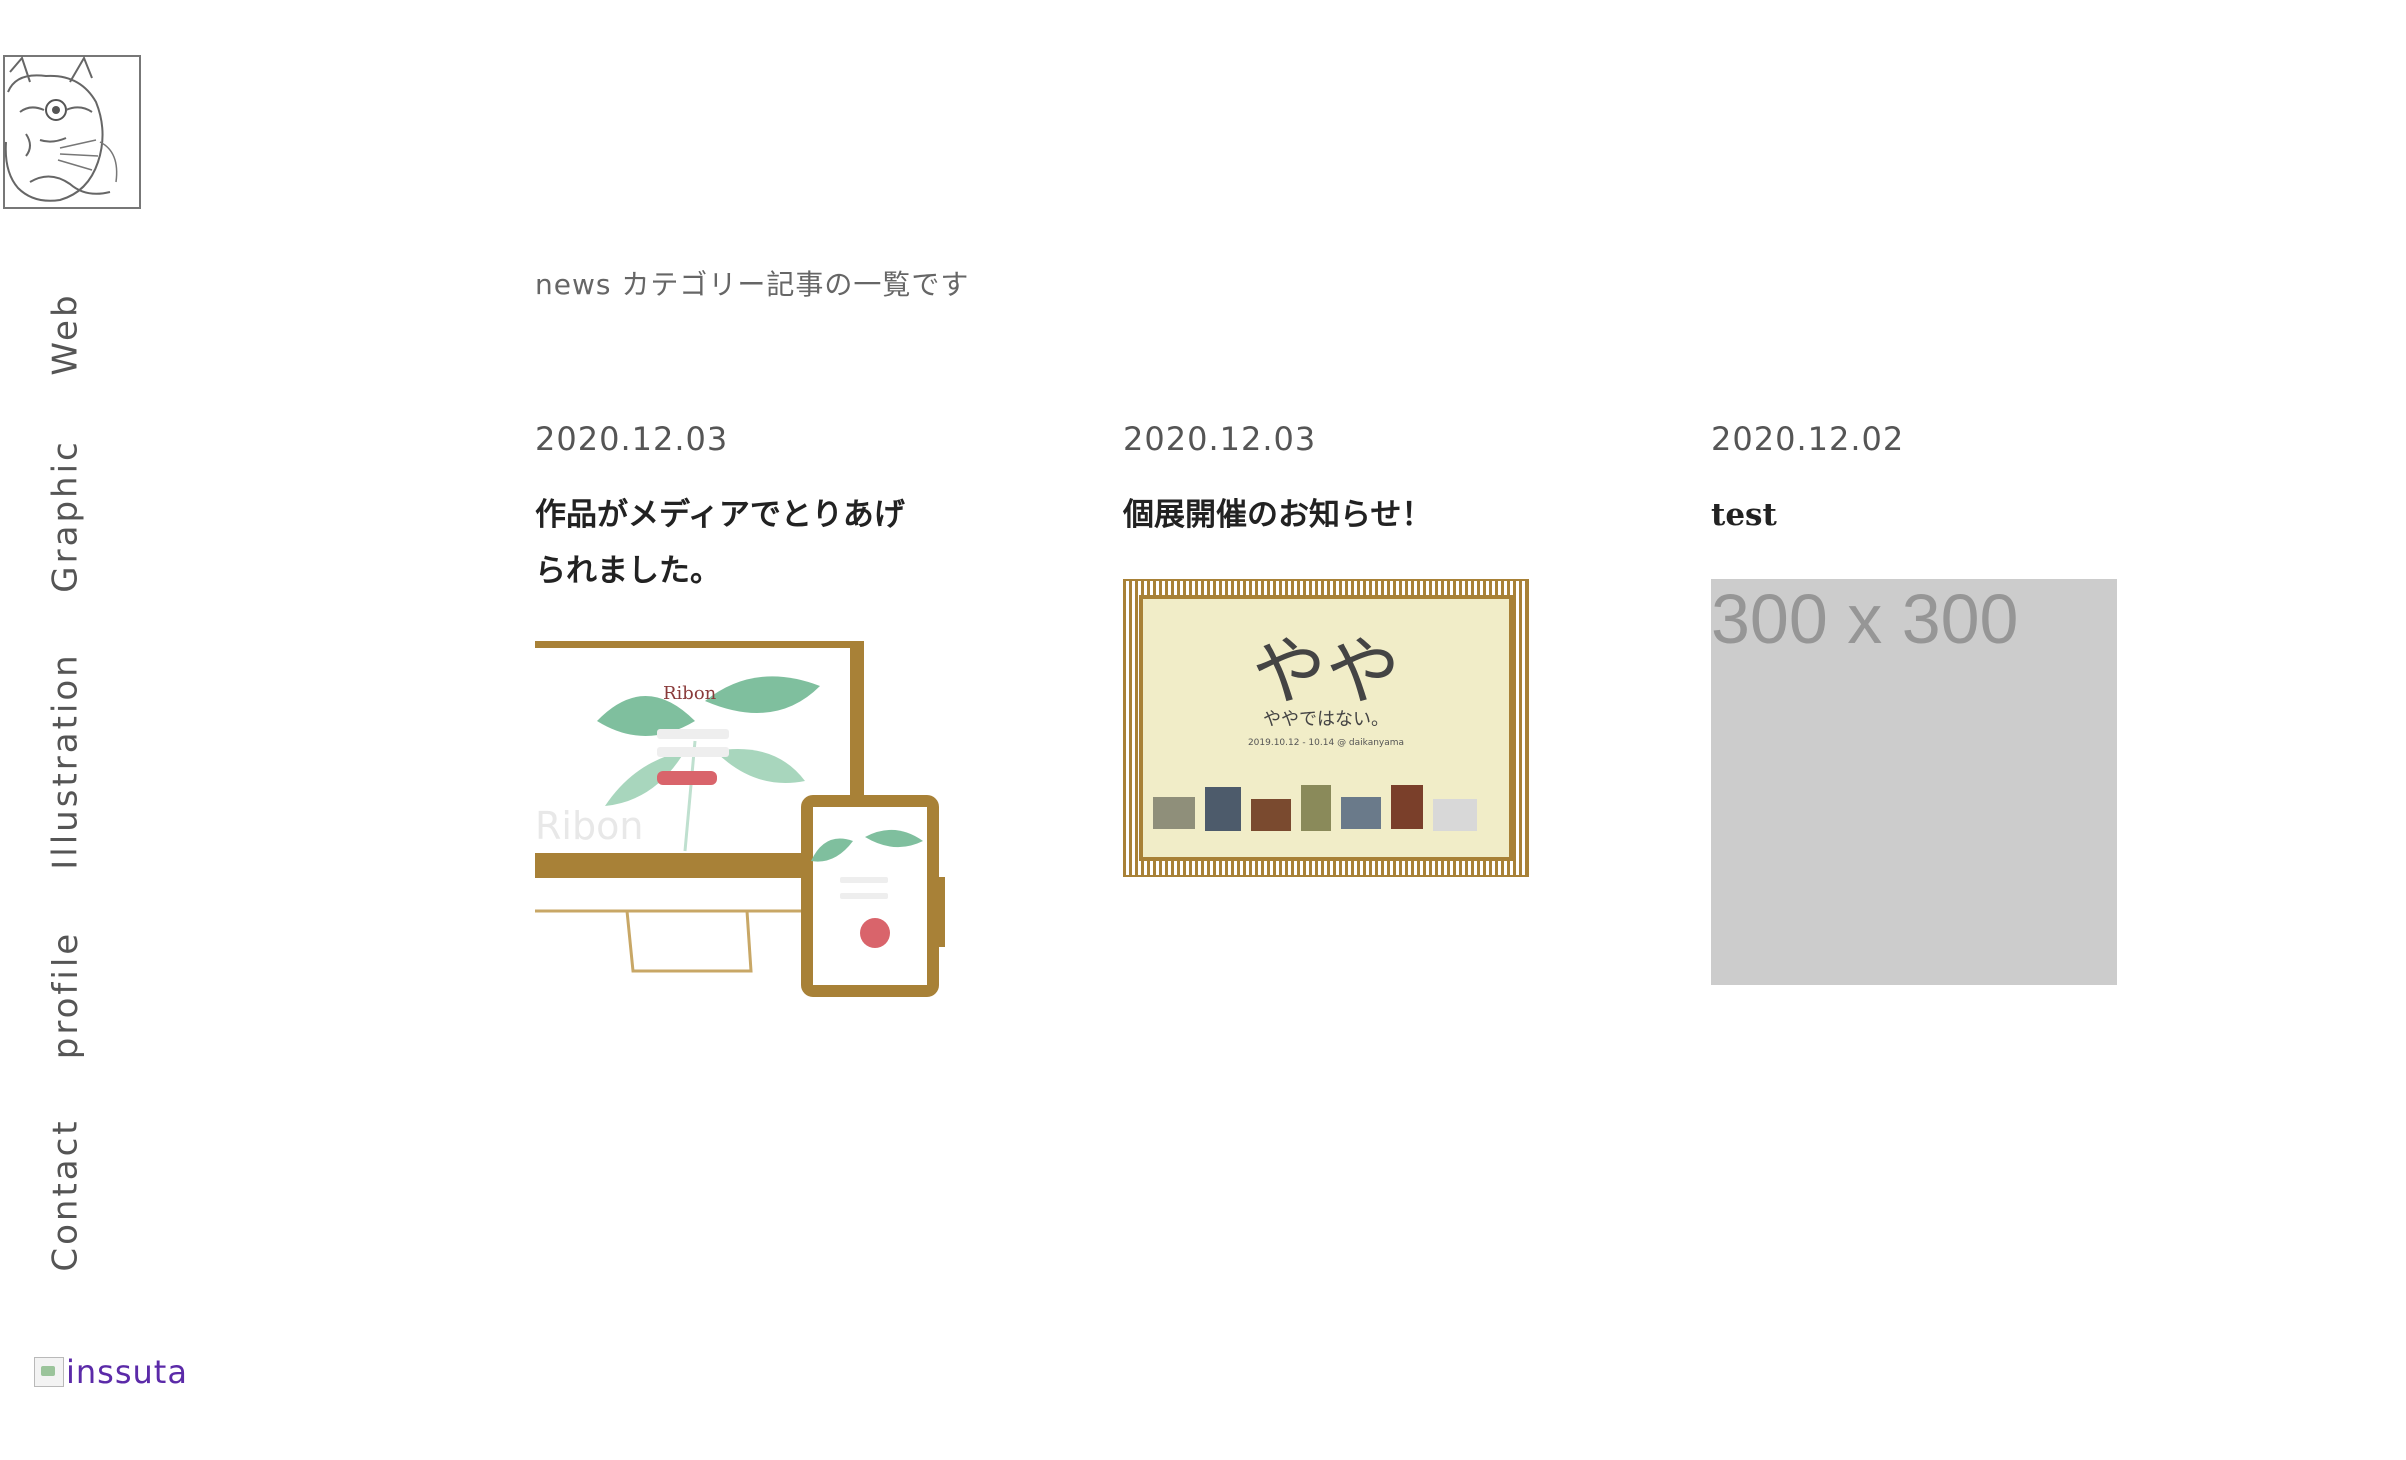  I want to click on instagram-link: inssuta, so click(111, 1372).